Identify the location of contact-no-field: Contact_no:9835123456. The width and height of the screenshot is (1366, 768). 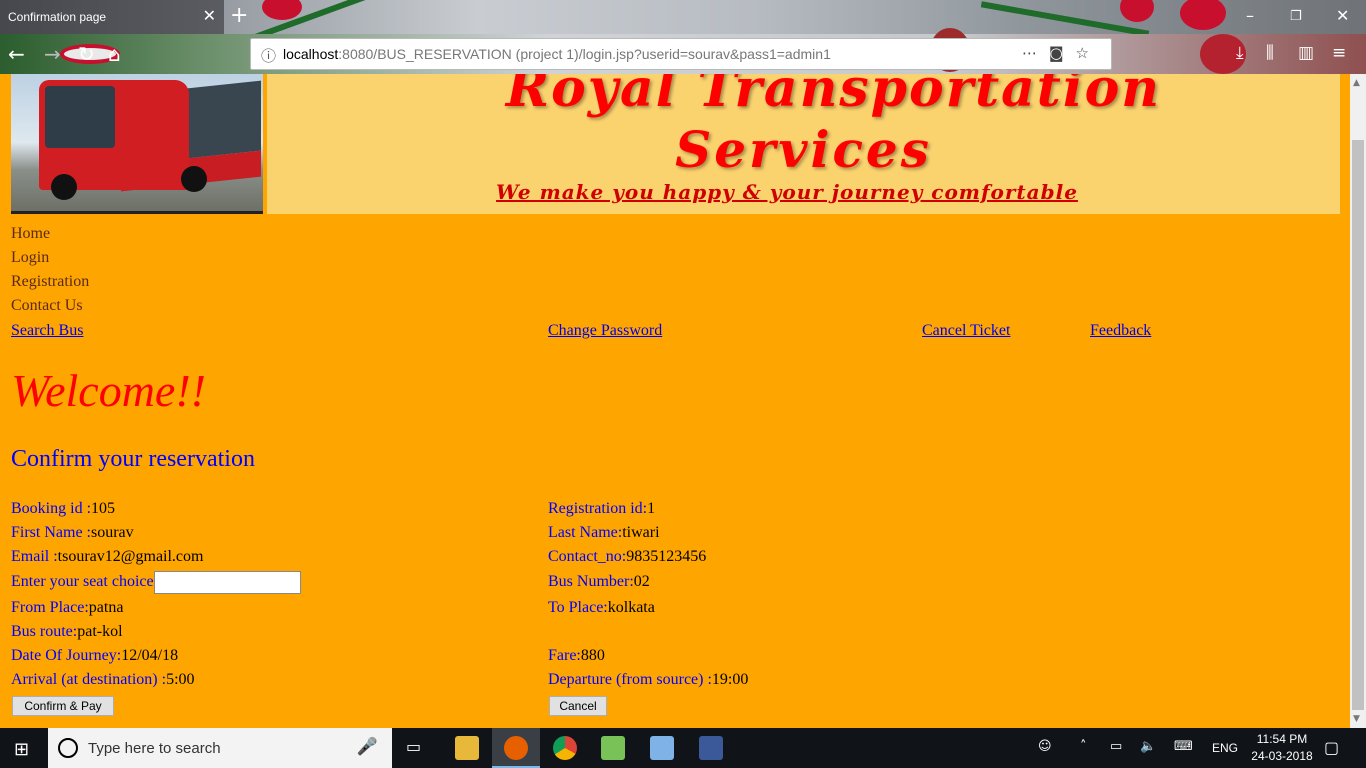
(627, 557).